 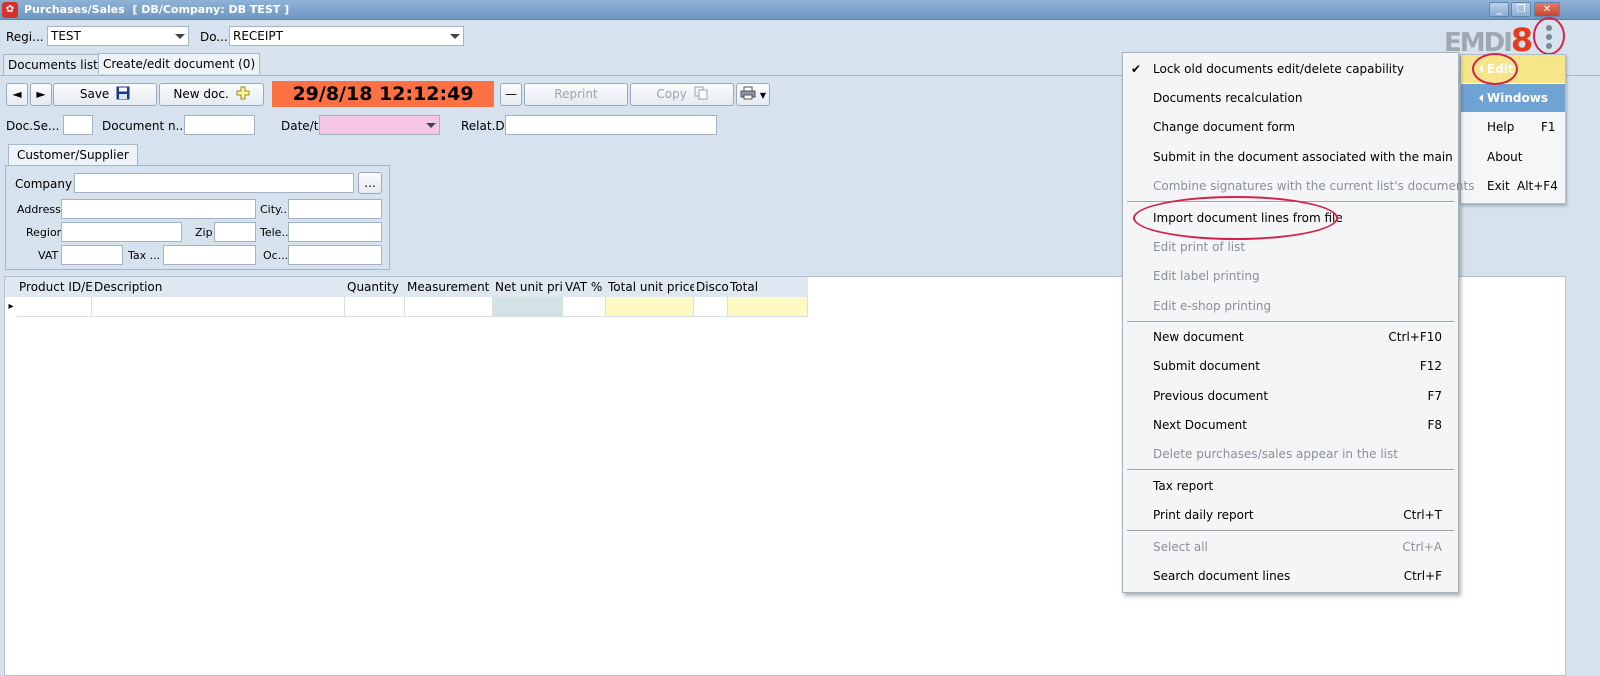 What do you see at coordinates (73, 154) in the screenshot?
I see `tab-customer-supplier: Customer/Supplier` at bounding box center [73, 154].